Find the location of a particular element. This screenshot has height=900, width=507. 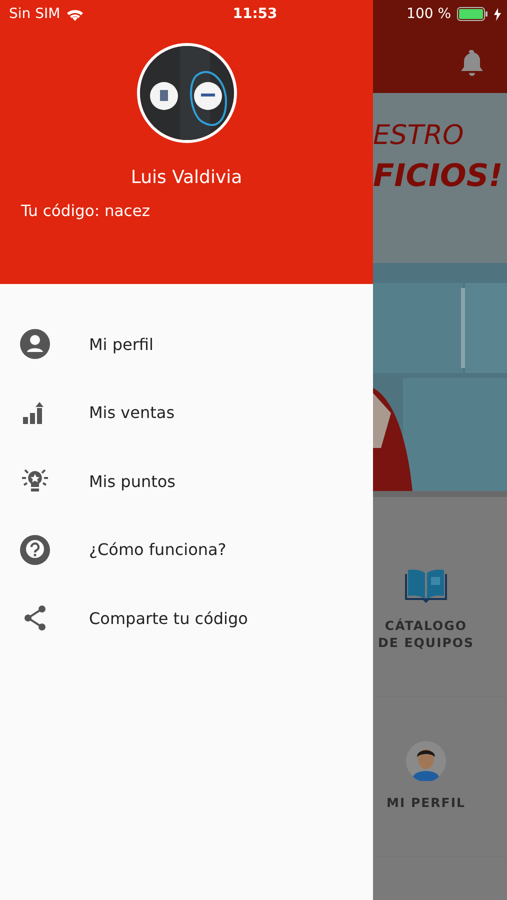

battery-percent: 100 % is located at coordinates (429, 14).